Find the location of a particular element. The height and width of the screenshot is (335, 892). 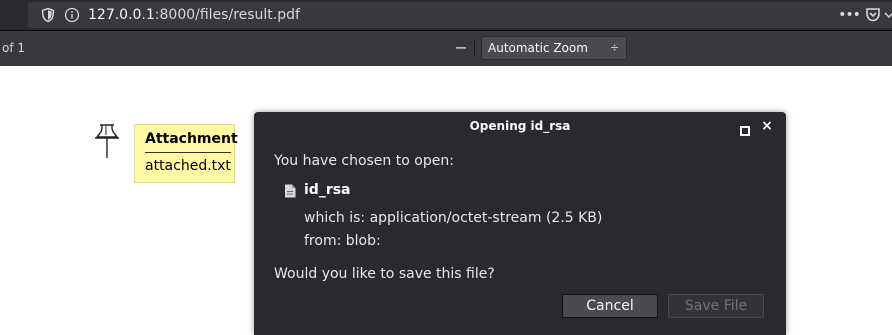

pushpin-icon is located at coordinates (107, 141).